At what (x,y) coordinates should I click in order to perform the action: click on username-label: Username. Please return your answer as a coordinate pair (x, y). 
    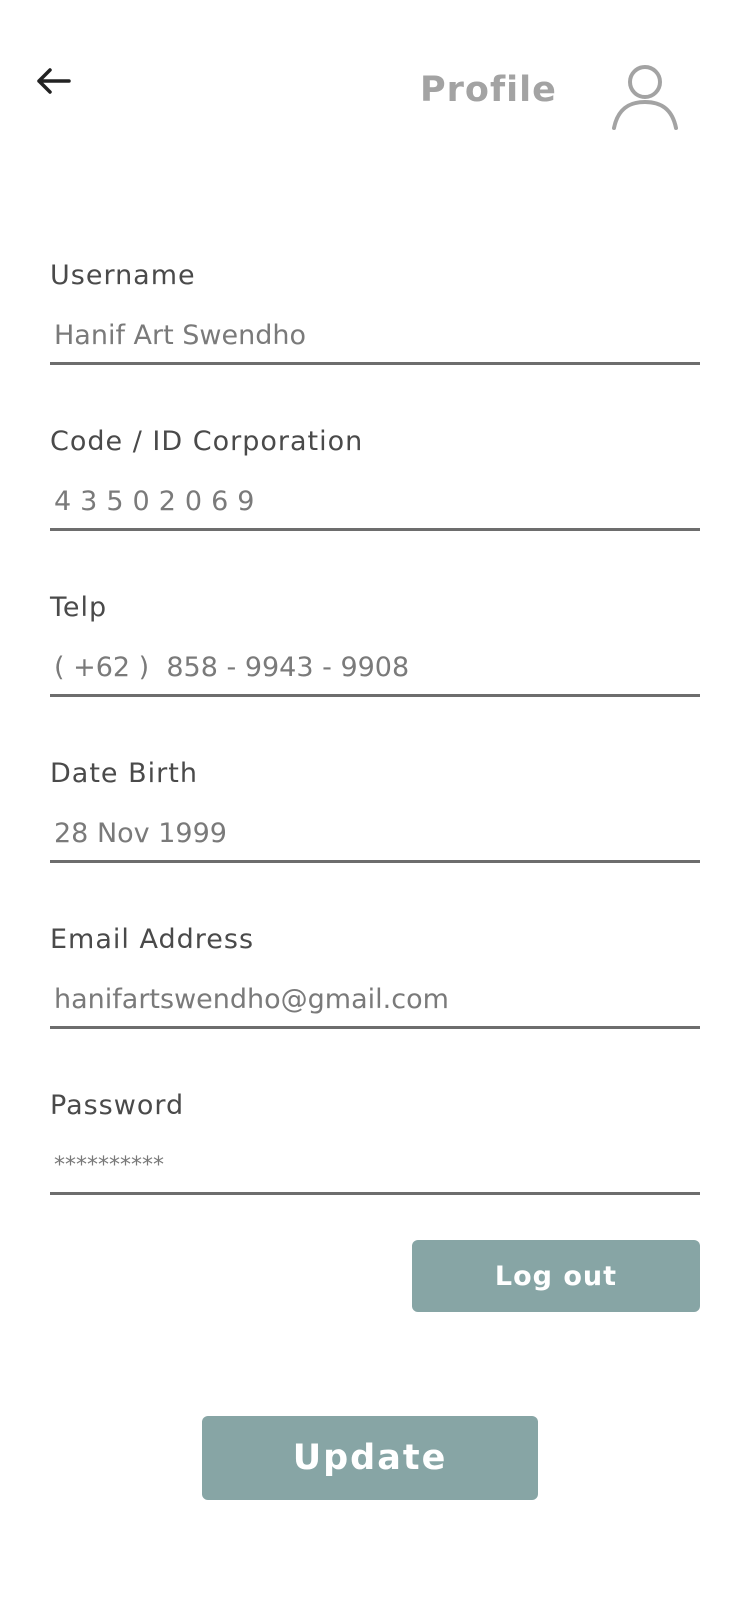
    Looking at the image, I should click on (123, 275).